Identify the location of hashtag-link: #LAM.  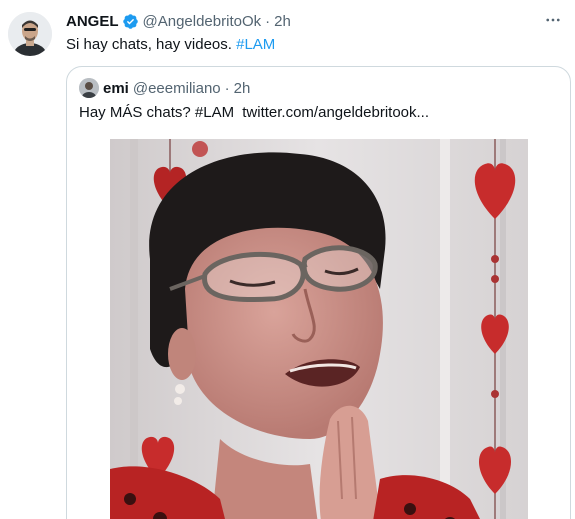
(255, 44).